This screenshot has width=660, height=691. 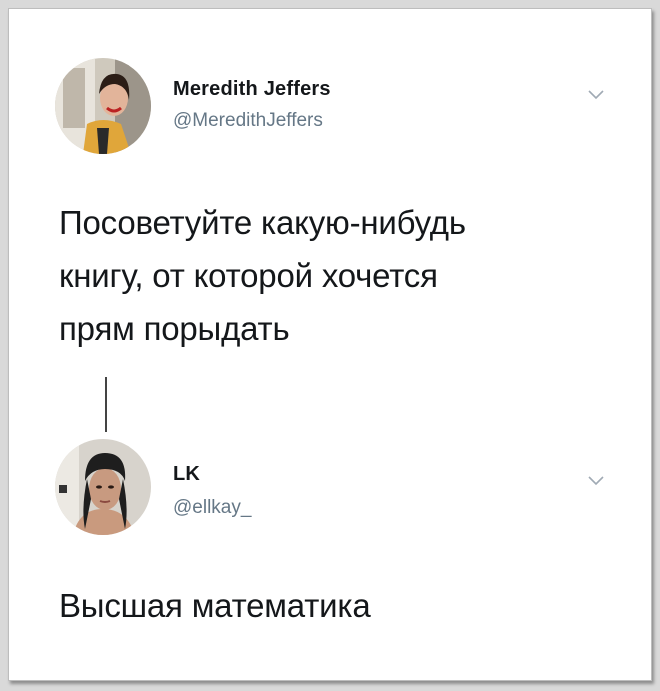 I want to click on tweet-text-line: книгу, от которой хочется, so click(x=248, y=275).